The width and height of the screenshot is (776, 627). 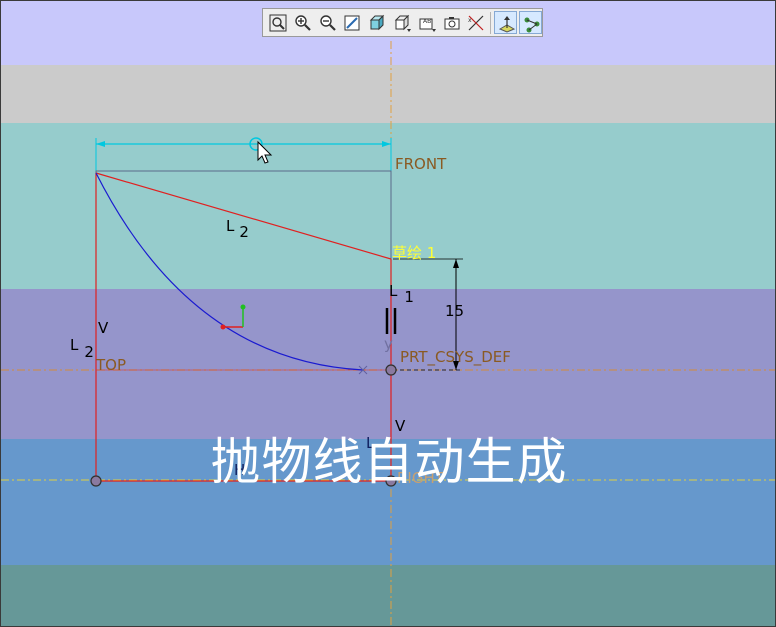 I want to click on vertical-dimension-value: 15, so click(x=454, y=311).